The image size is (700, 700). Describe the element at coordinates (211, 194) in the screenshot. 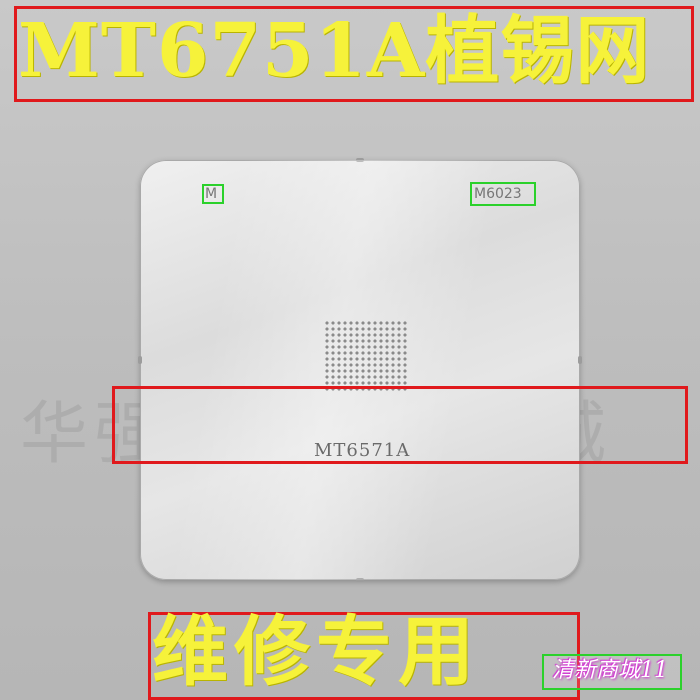

I see `corner-mark-left: M` at that location.